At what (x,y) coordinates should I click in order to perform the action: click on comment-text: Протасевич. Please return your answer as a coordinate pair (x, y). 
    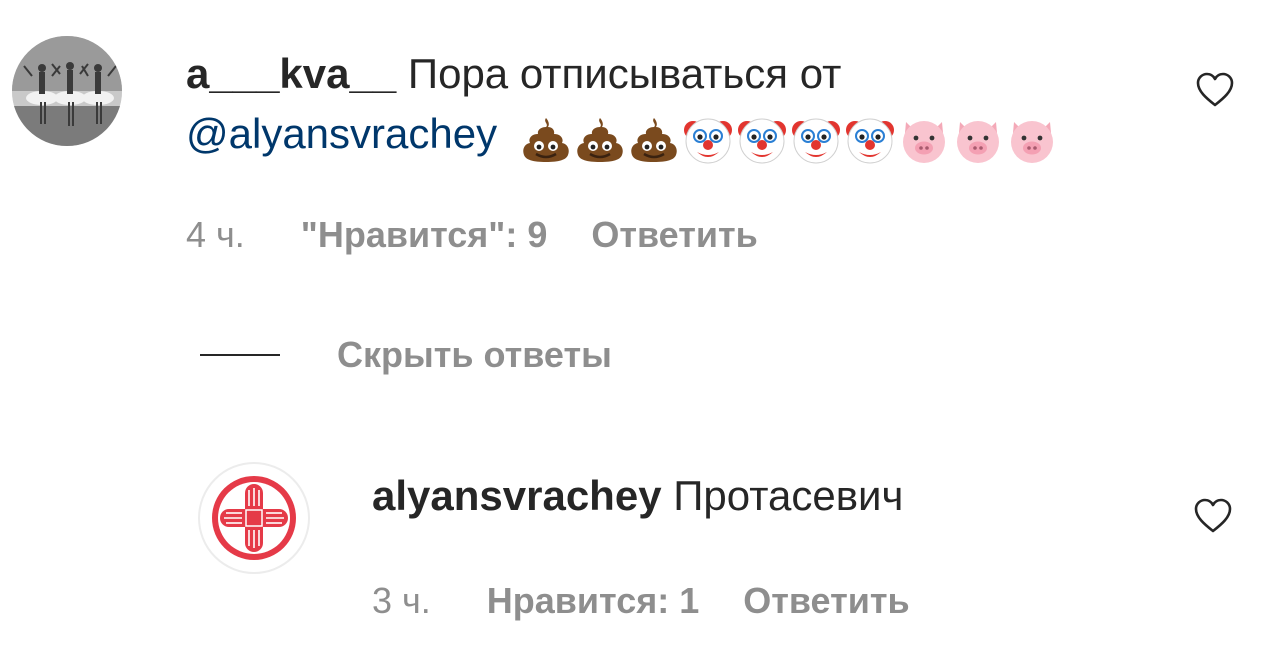
    Looking at the image, I should click on (788, 495).